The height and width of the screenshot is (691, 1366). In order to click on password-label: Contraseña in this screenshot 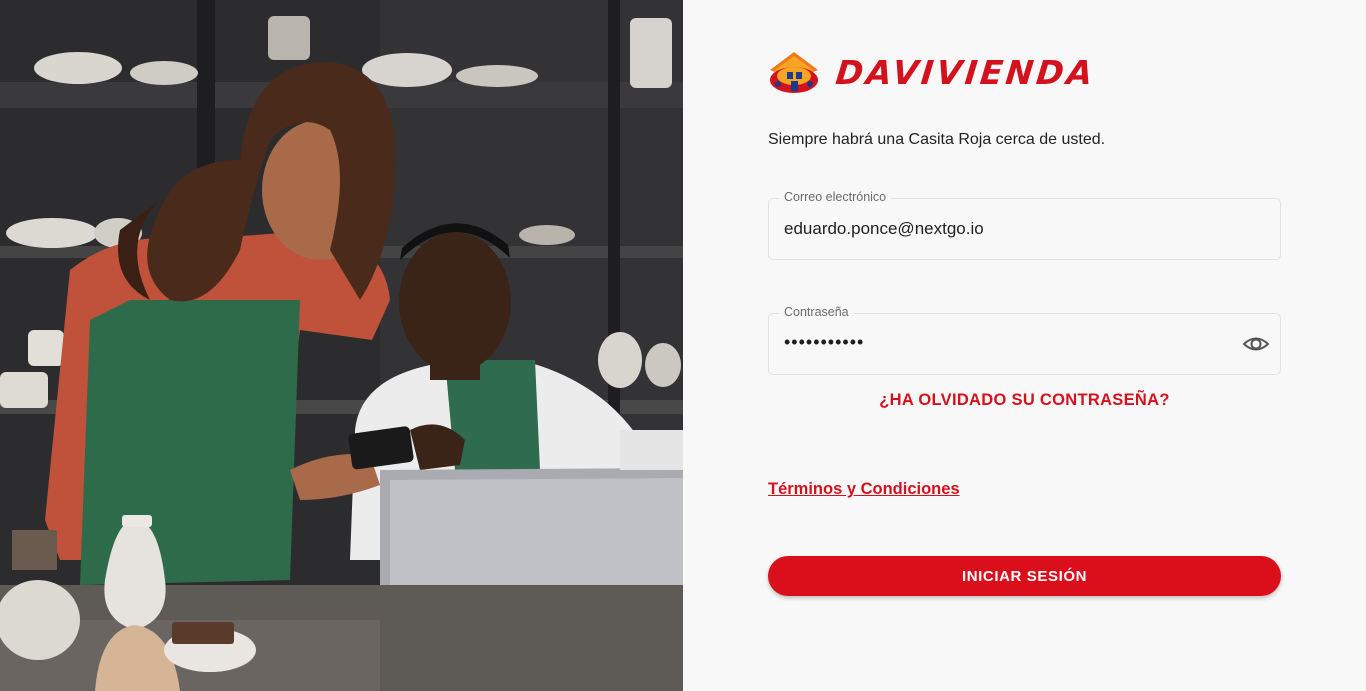, I will do `click(816, 312)`.